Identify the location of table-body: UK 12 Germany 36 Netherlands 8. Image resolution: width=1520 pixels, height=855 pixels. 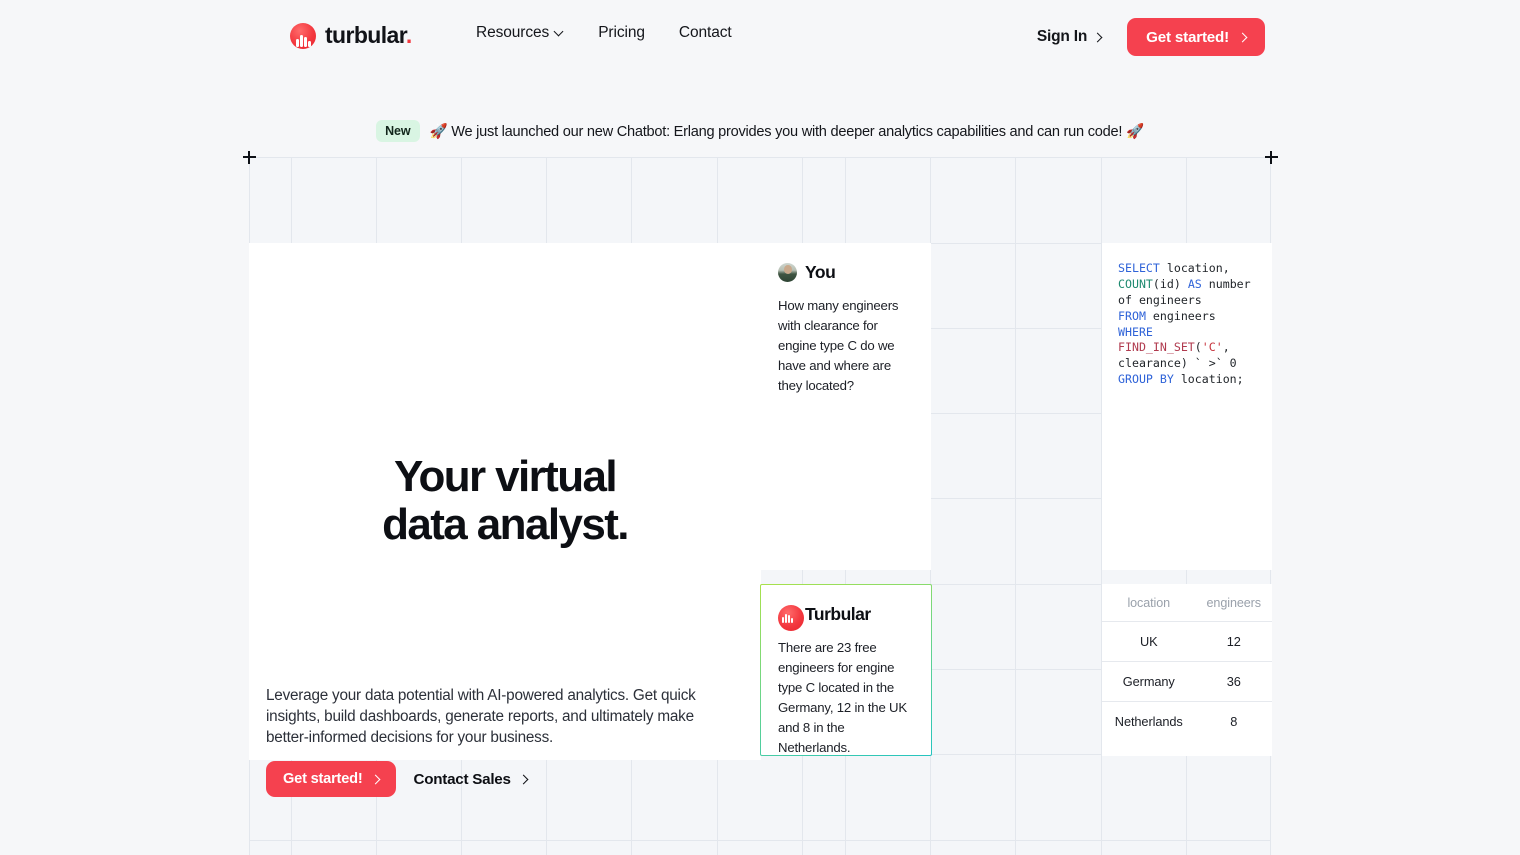
(1187, 681).